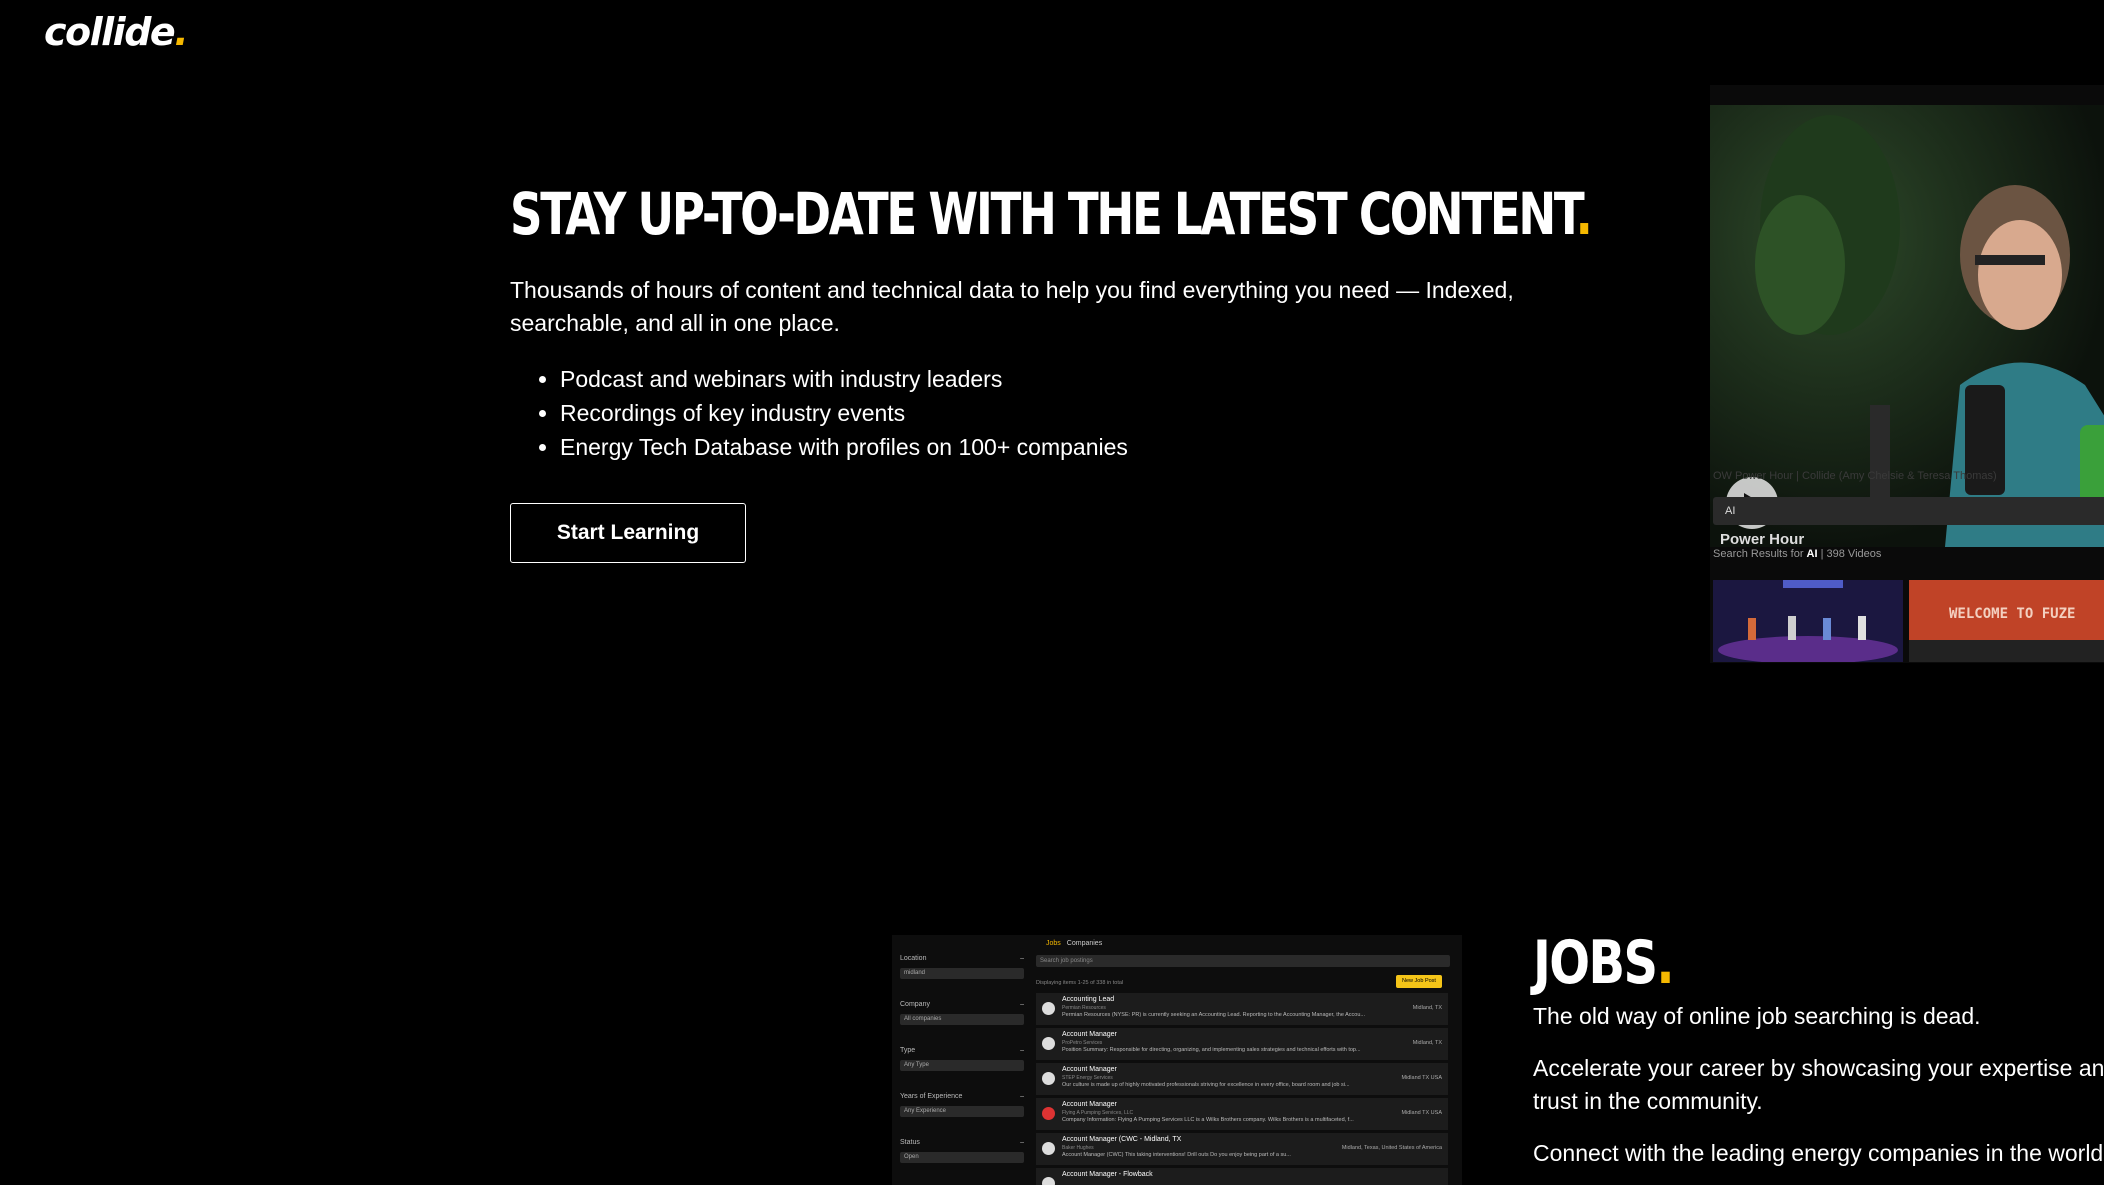  What do you see at coordinates (1053, 943) in the screenshot?
I see `tab-jobs: Jobs` at bounding box center [1053, 943].